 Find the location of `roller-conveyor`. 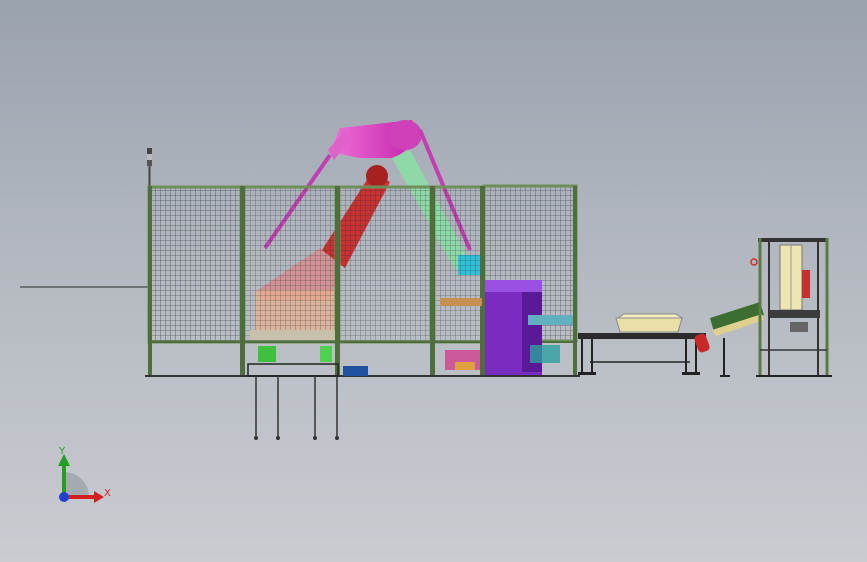

roller-conveyor is located at coordinates (642, 354).